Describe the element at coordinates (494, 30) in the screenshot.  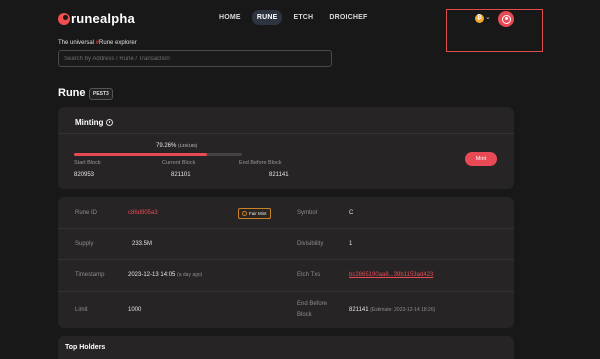
I see `highlight-box` at that location.